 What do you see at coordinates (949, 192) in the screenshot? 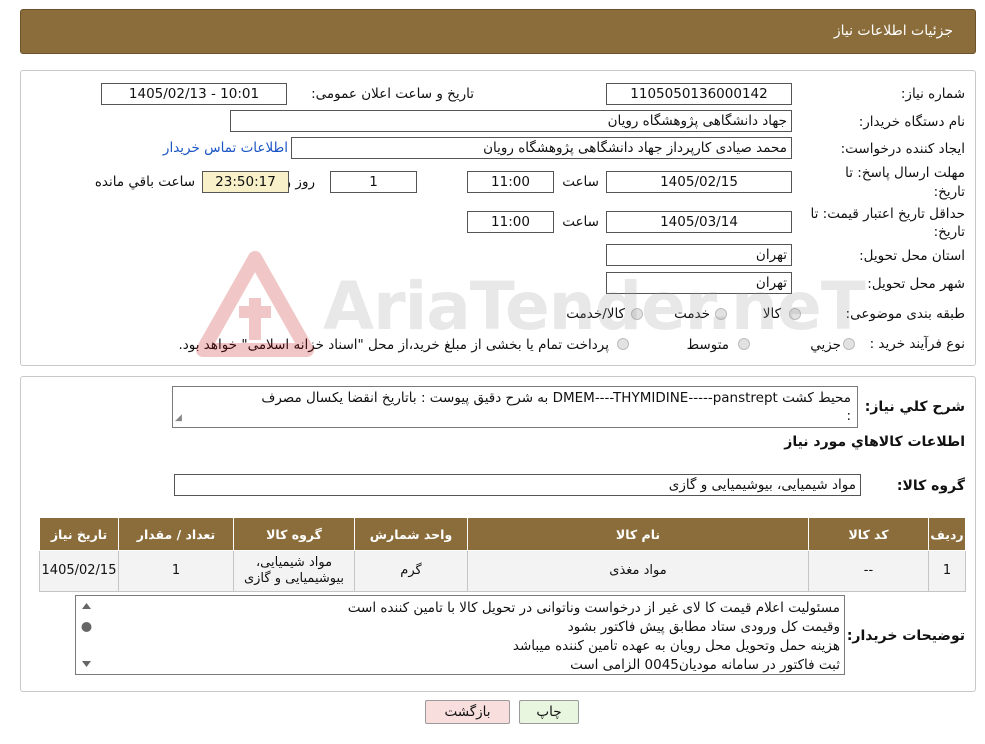
I see `deadline-label-2: تاریخ:` at bounding box center [949, 192].